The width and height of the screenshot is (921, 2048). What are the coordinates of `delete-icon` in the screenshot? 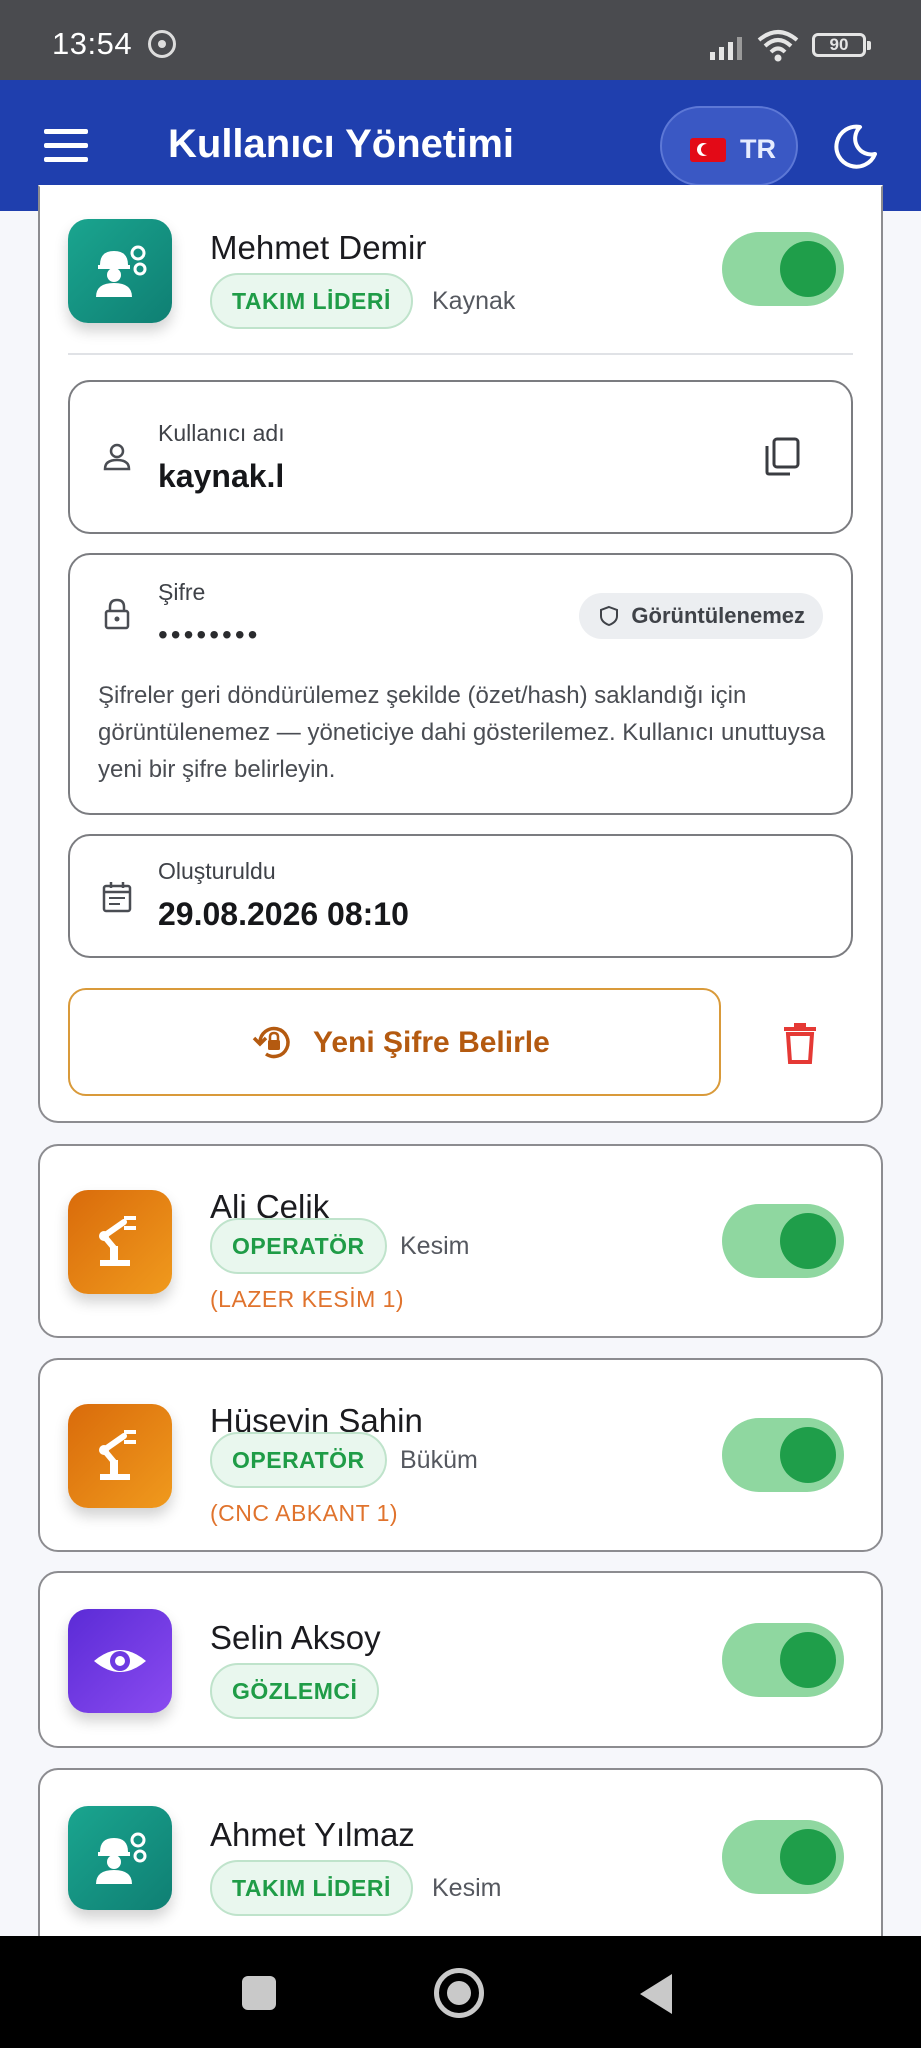 It's located at (800, 1043).